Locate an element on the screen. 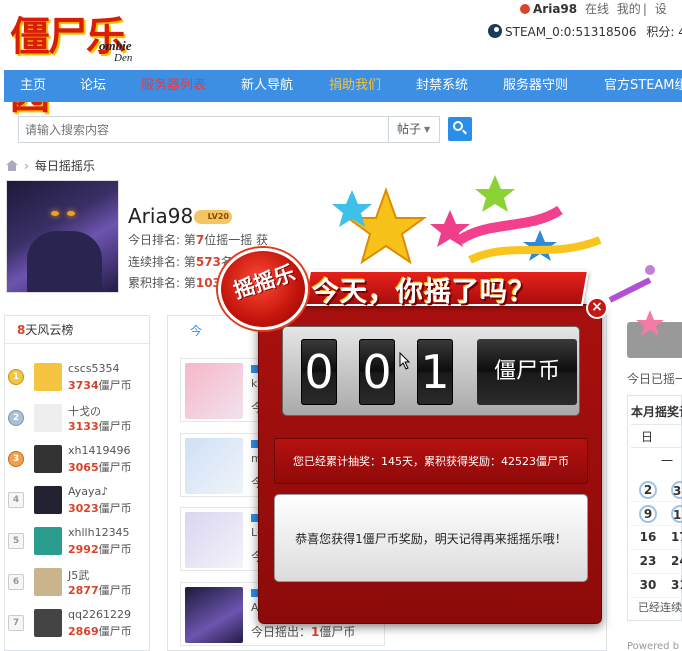  logo-chinese: 僵尸乐园 is located at coordinates (68, 65).